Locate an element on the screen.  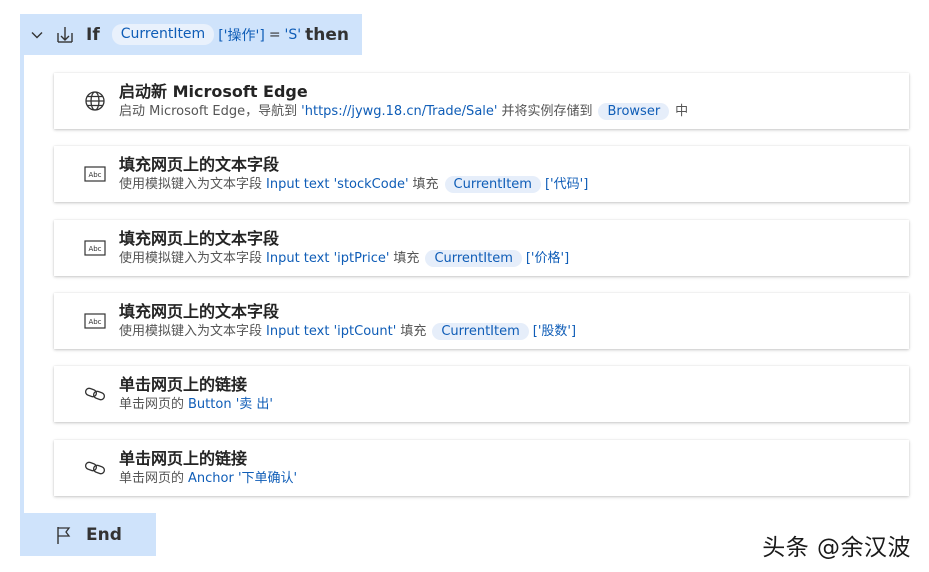
variable-index: ['股数'] is located at coordinates (554, 331).